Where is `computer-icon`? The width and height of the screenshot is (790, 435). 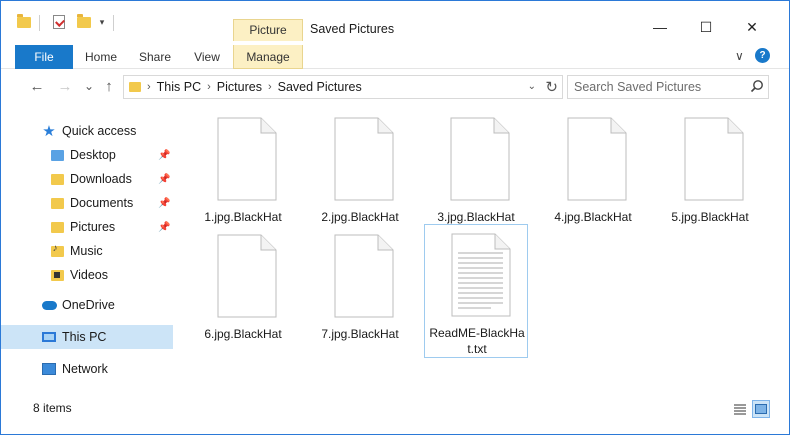
computer-icon is located at coordinates (49, 337).